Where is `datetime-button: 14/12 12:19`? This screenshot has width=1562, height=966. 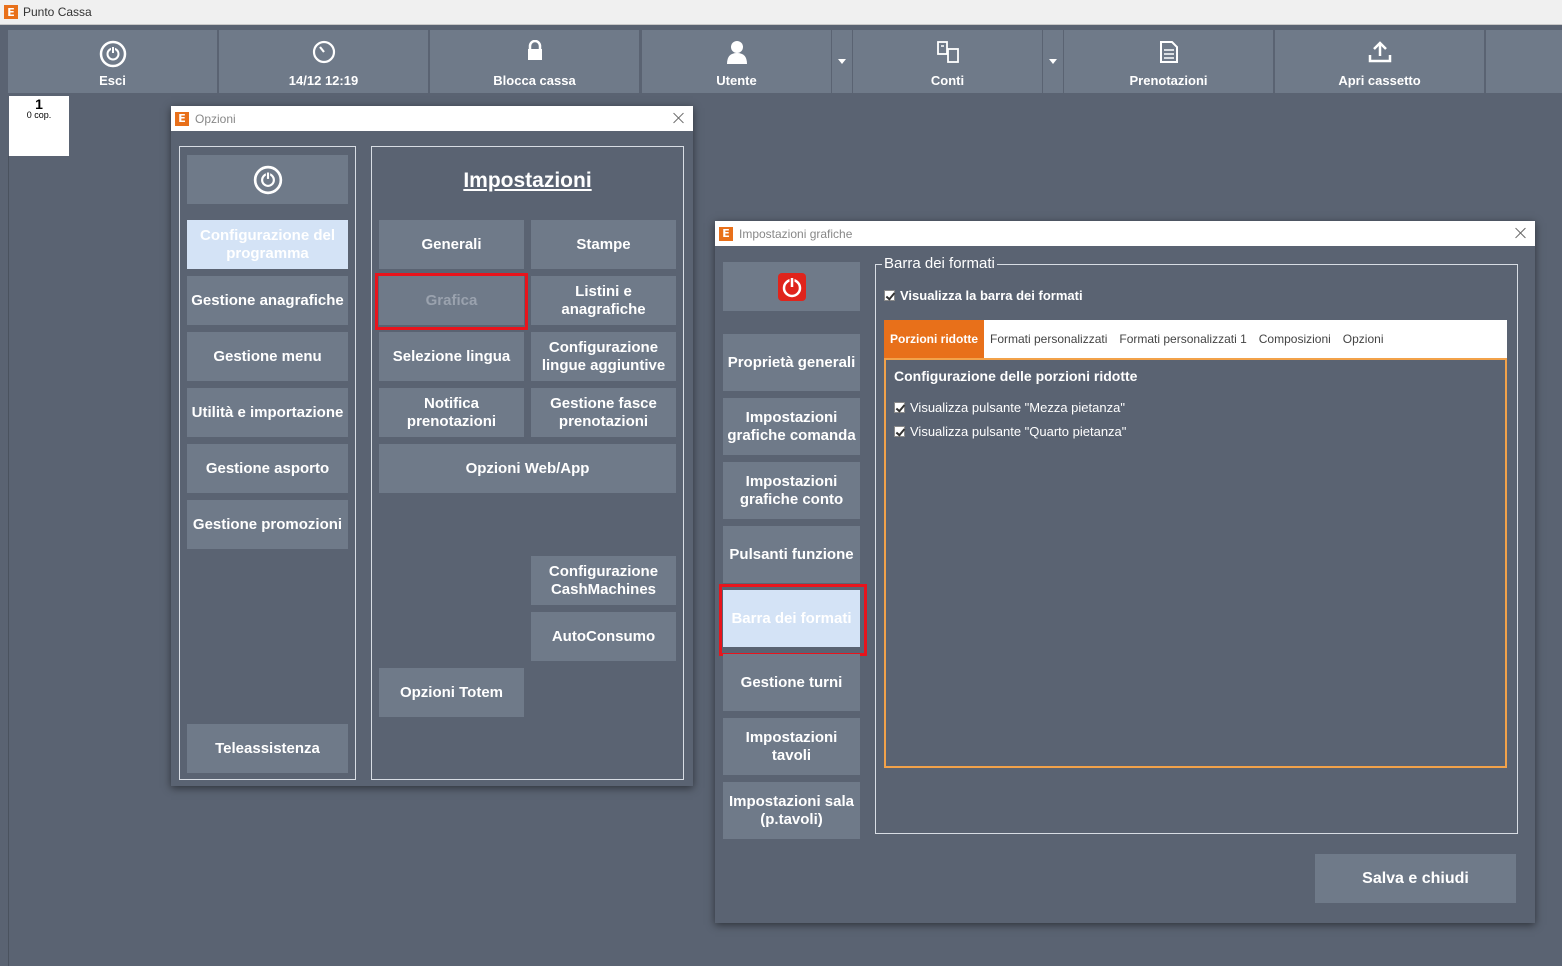 datetime-button: 14/12 12:19 is located at coordinates (323, 61).